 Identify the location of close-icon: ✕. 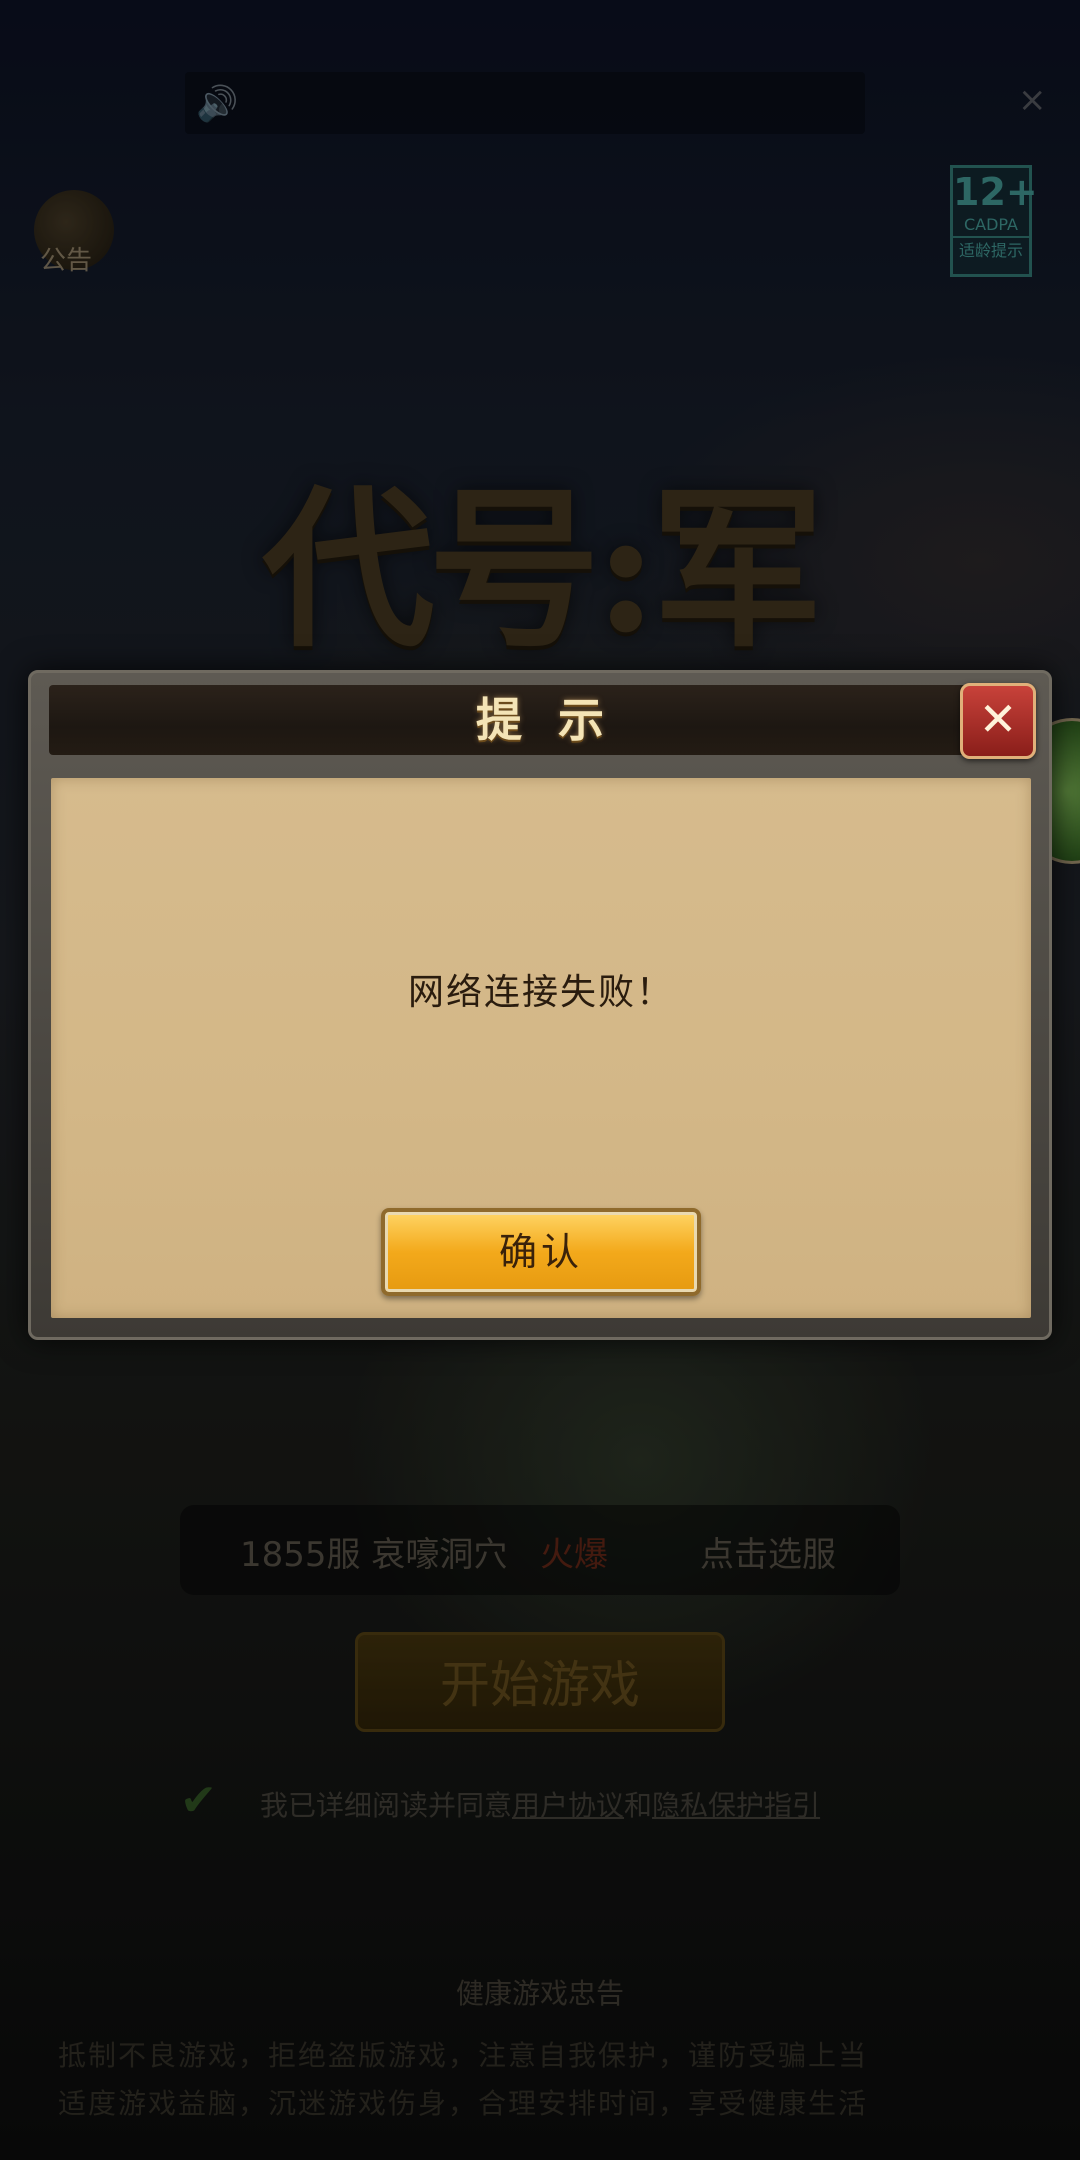
(998, 721).